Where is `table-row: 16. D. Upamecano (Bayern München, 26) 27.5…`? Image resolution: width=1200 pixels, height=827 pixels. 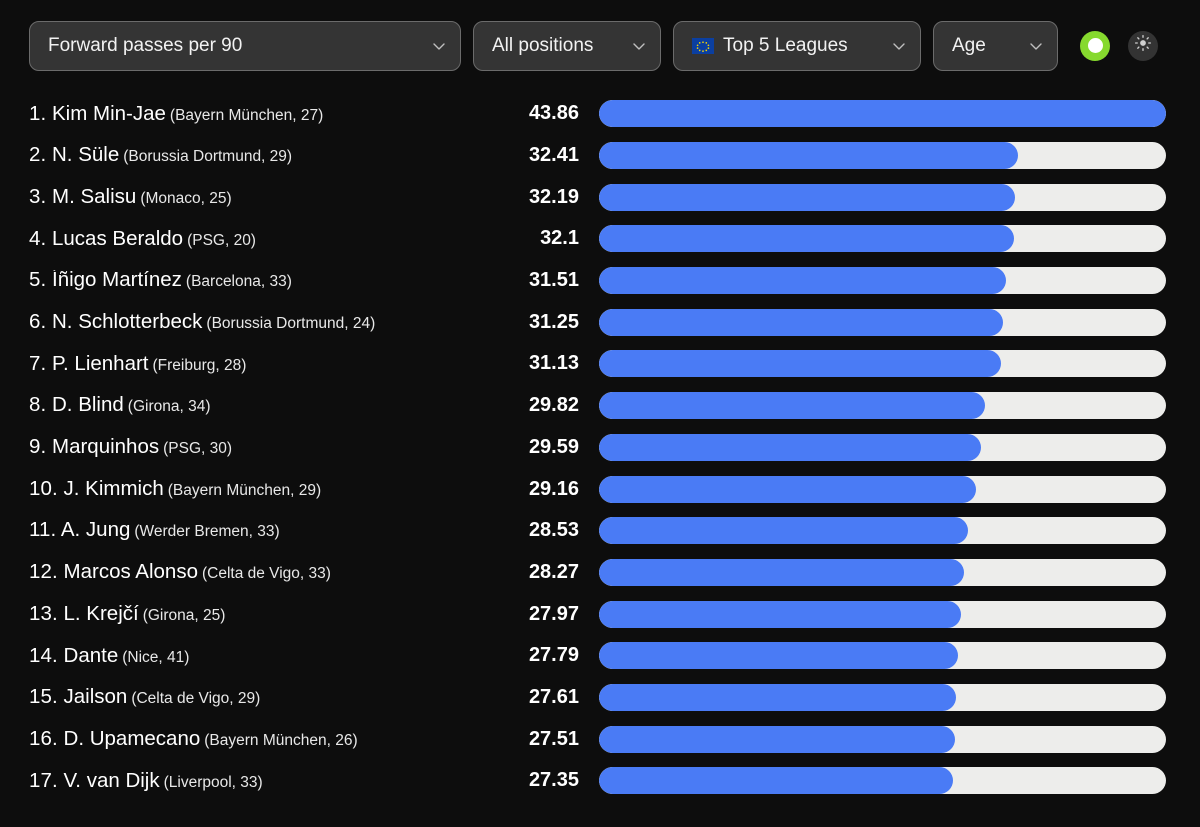
table-row: 16. D. Upamecano (Bayern München, 26) 27.5… is located at coordinates (597, 739).